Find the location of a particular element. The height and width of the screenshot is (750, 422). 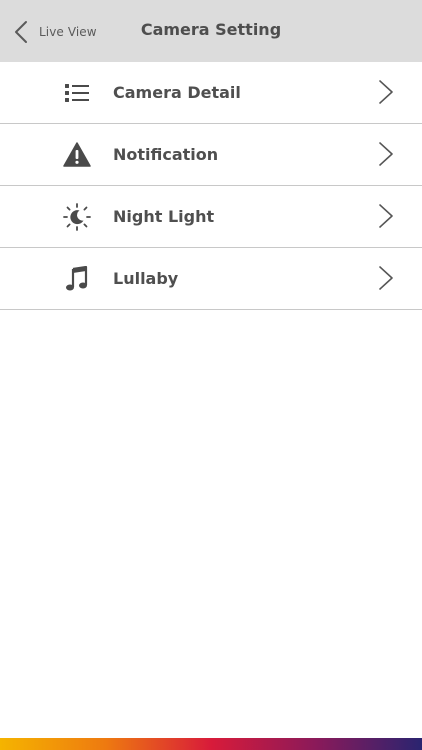

menu-item-label: Night Light is located at coordinates (164, 216).